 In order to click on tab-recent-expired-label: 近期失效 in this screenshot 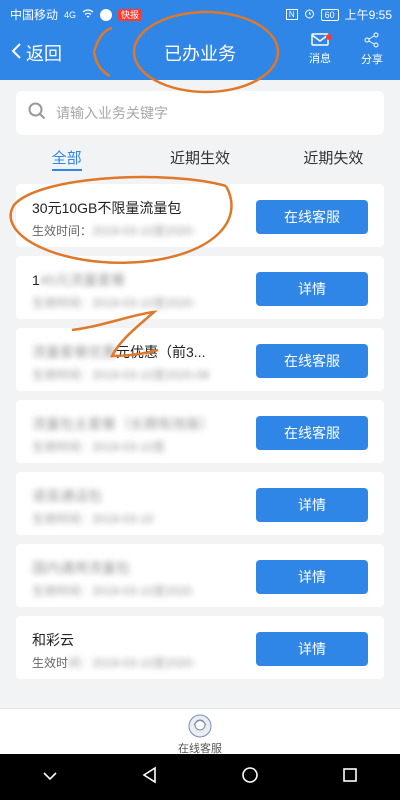, I will do `click(333, 158)`.